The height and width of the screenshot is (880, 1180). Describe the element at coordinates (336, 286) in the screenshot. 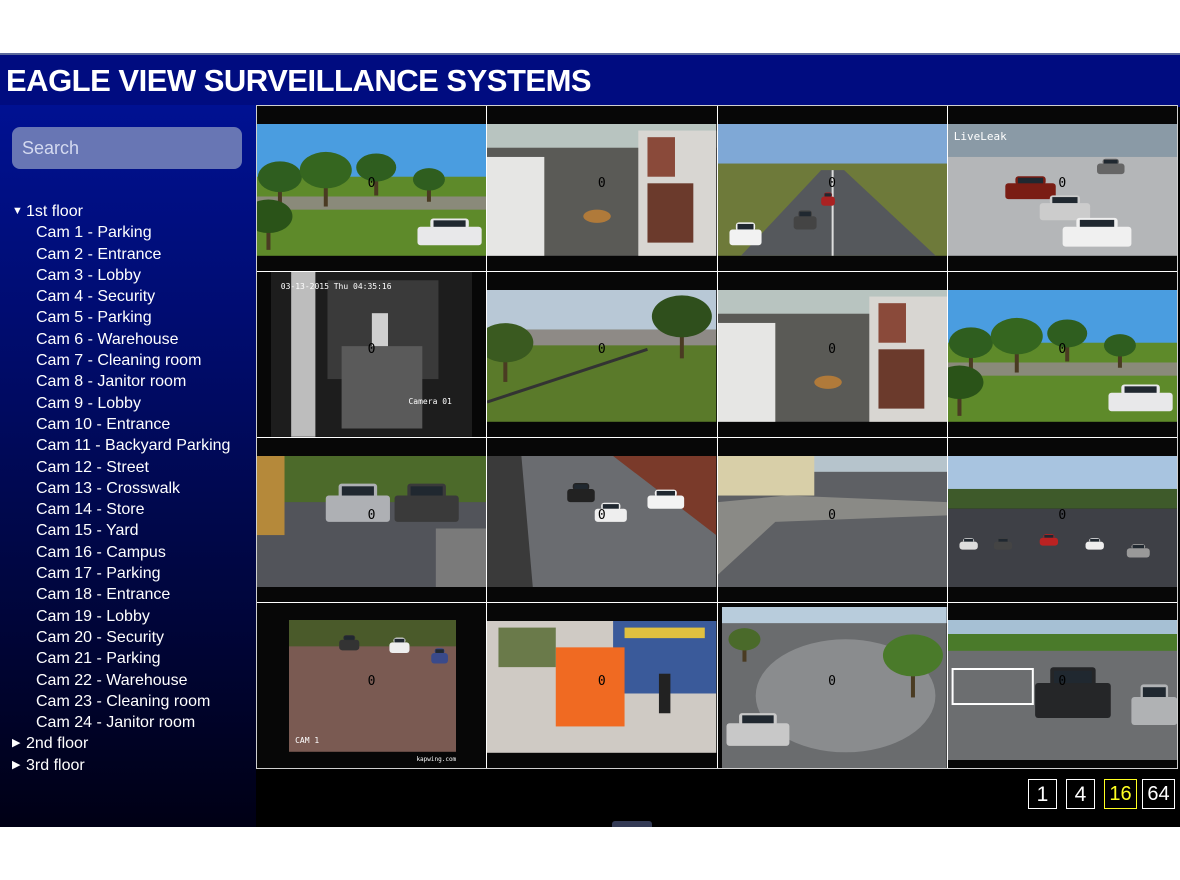

I see `camera-timestamp: 03-13-2015 Thu 04:35:16` at that location.